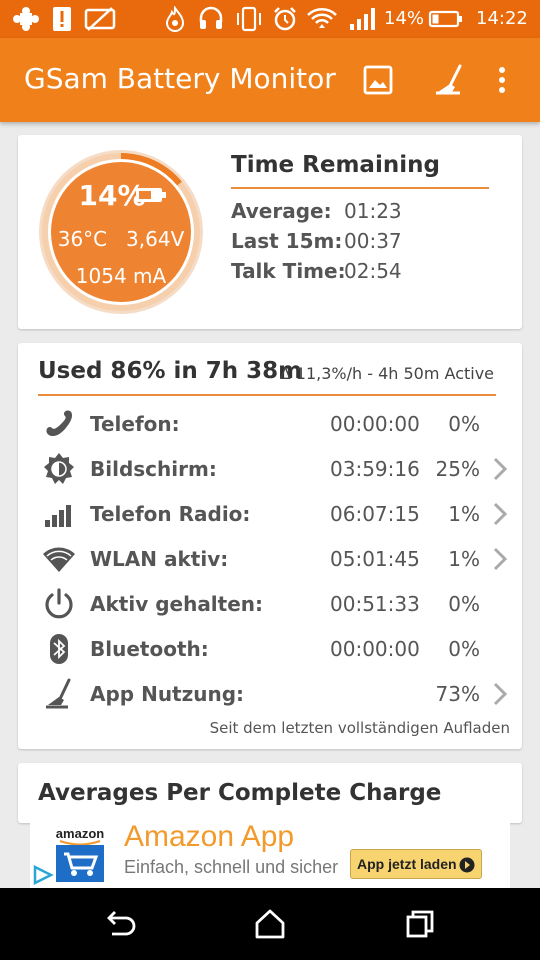 This screenshot has width=540, height=960. Describe the element at coordinates (211, 17) in the screenshot. I see `headset-icon` at that location.